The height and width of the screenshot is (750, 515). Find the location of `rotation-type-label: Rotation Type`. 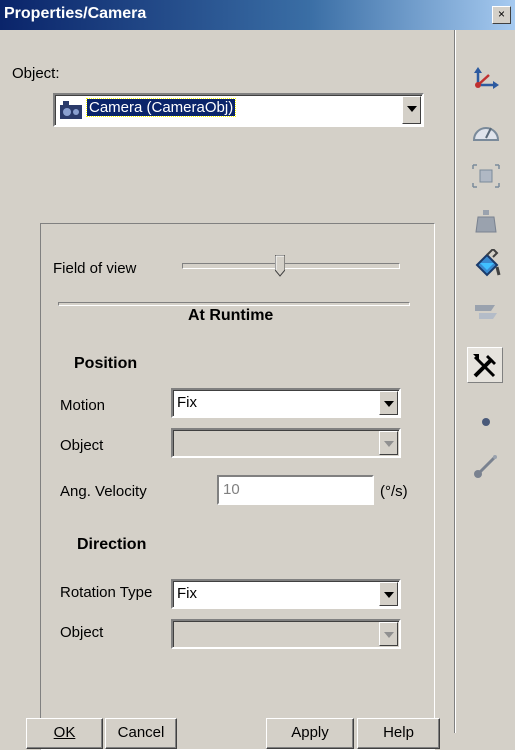

rotation-type-label: Rotation Type is located at coordinates (106, 592).